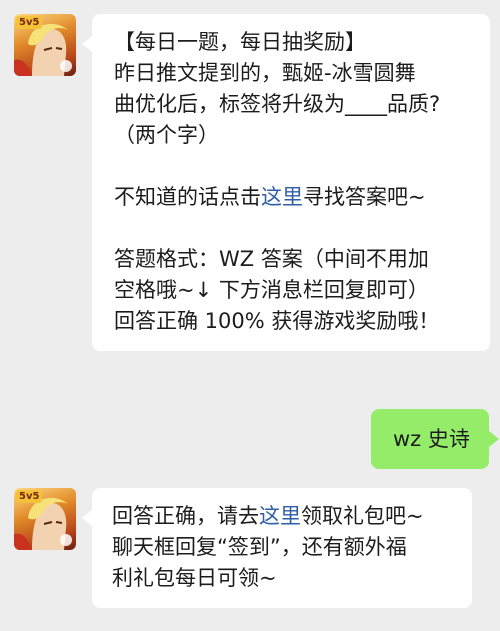  I want to click on user-reply-bubble: wz 史诗, so click(435, 439).